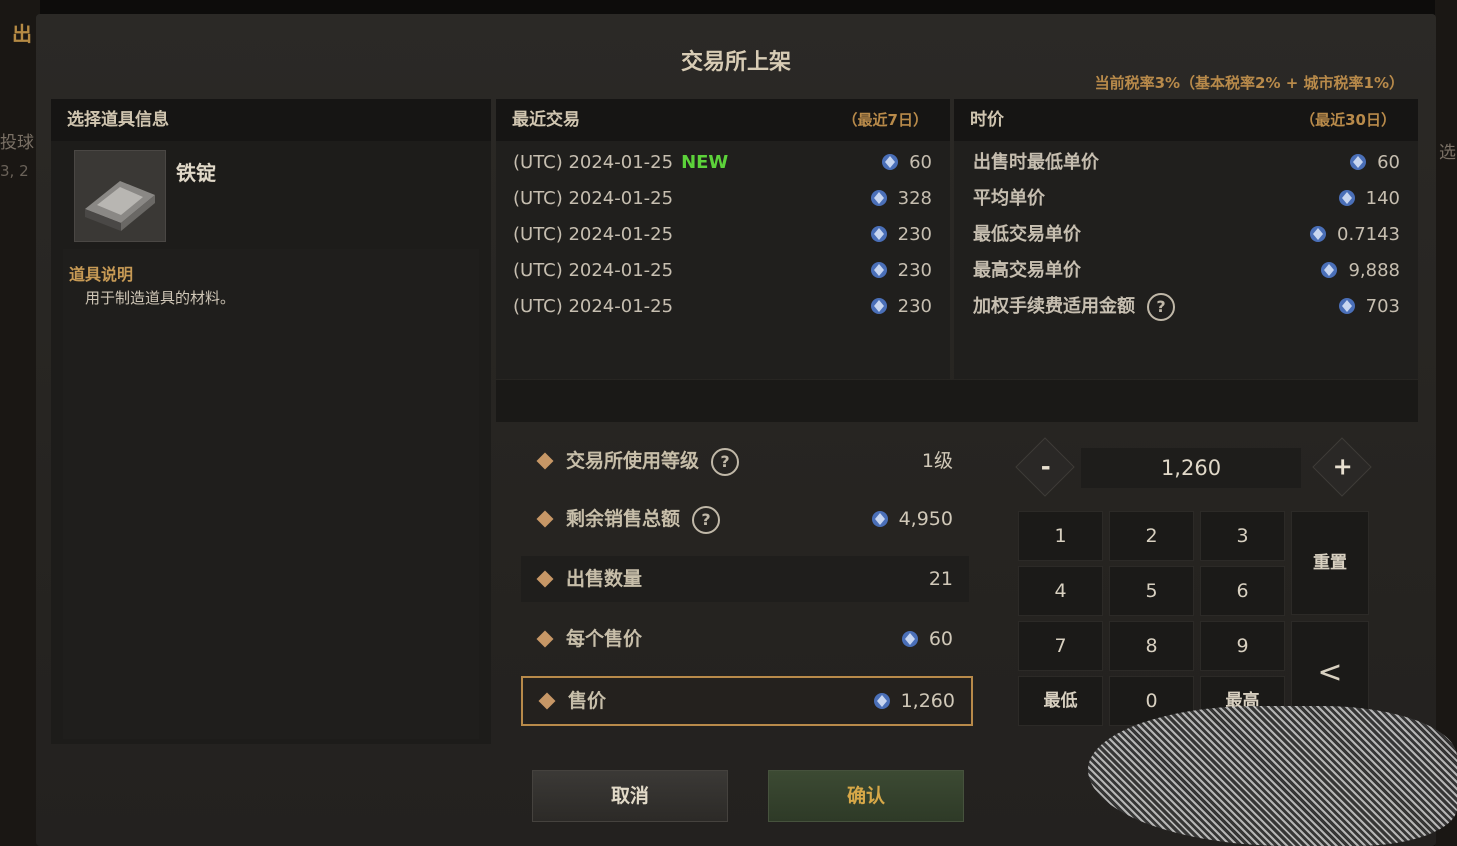 The width and height of the screenshot is (1457, 846). What do you see at coordinates (160, 298) in the screenshot?
I see `description-text: 用于制造道具的材料。` at bounding box center [160, 298].